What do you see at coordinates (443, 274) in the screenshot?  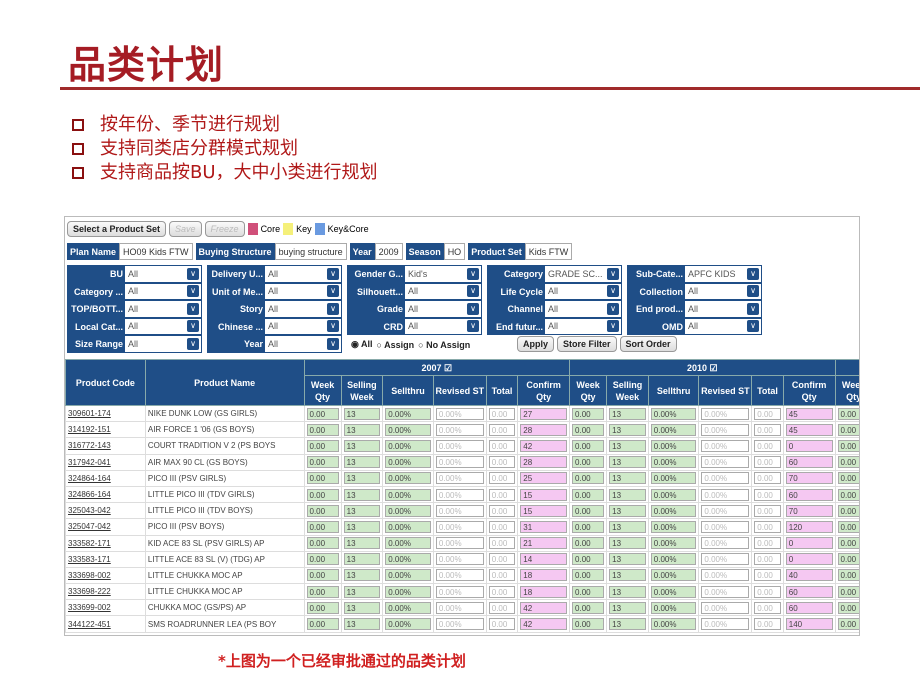 I see `filter-select: Kid's ∨` at bounding box center [443, 274].